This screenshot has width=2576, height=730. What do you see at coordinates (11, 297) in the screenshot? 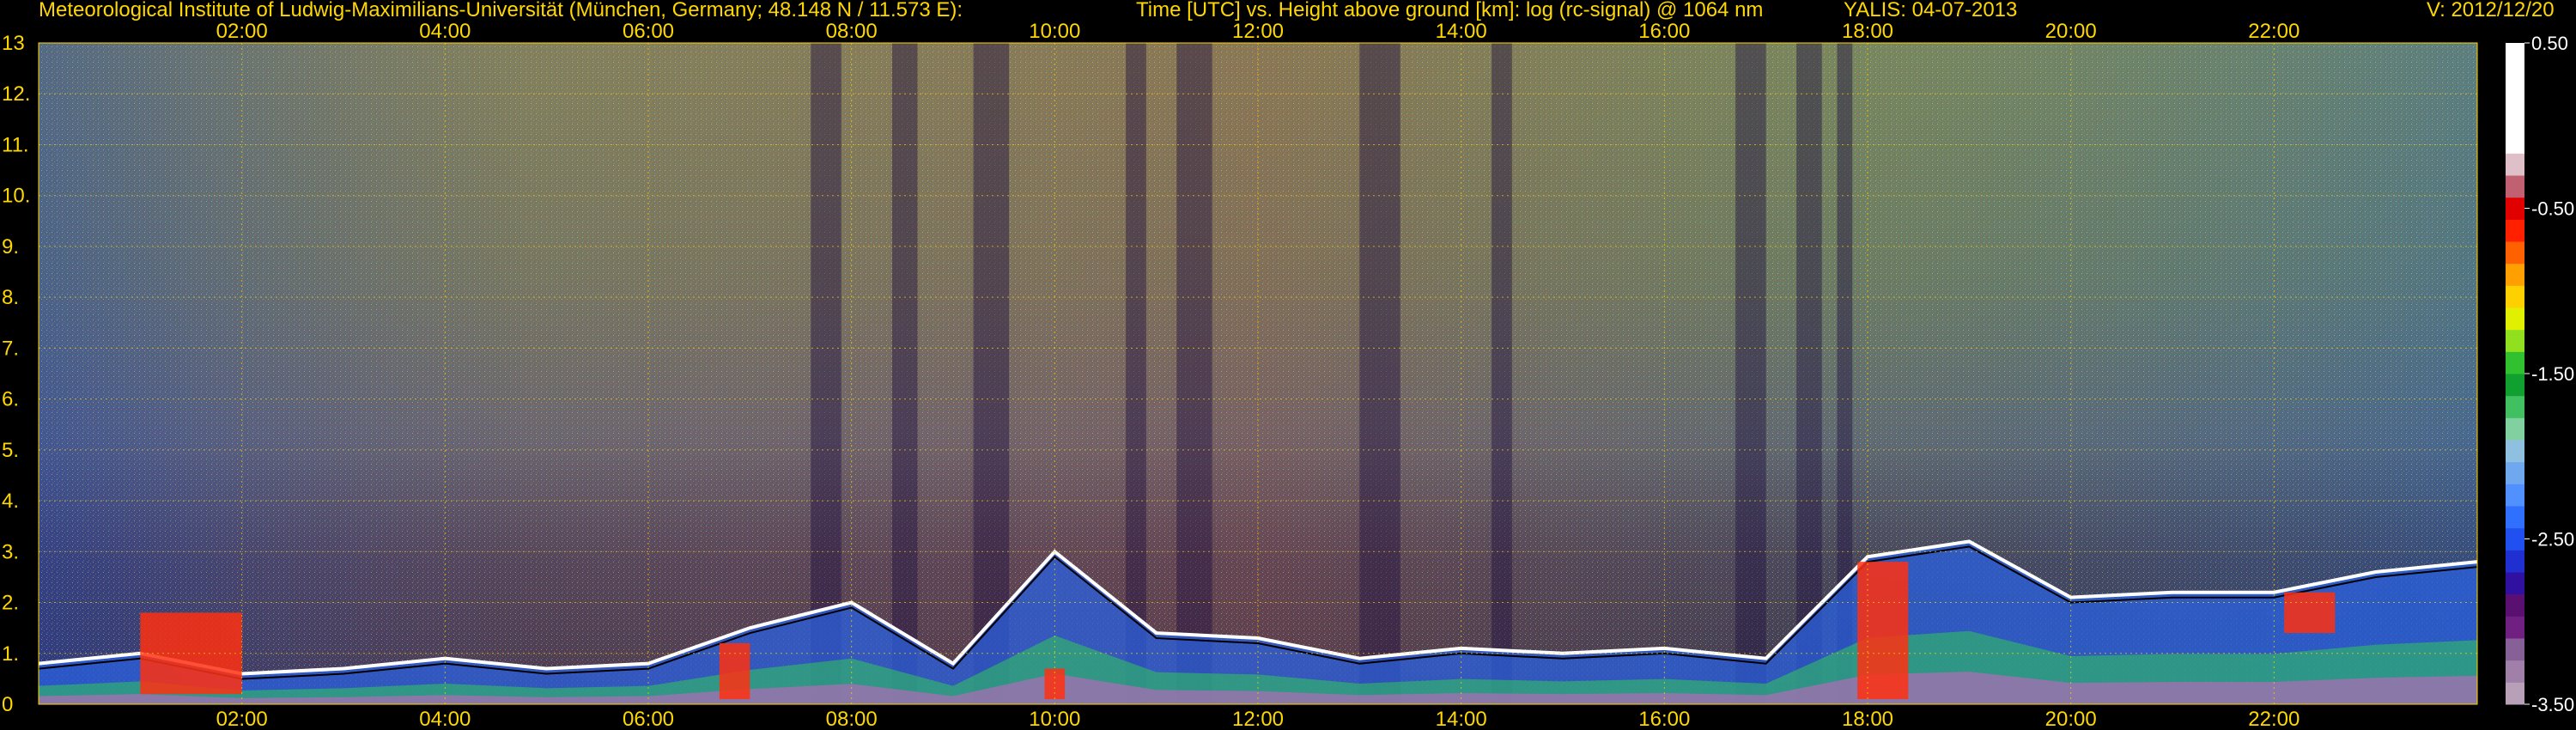
I see `y-tick-8: 8.` at bounding box center [11, 297].